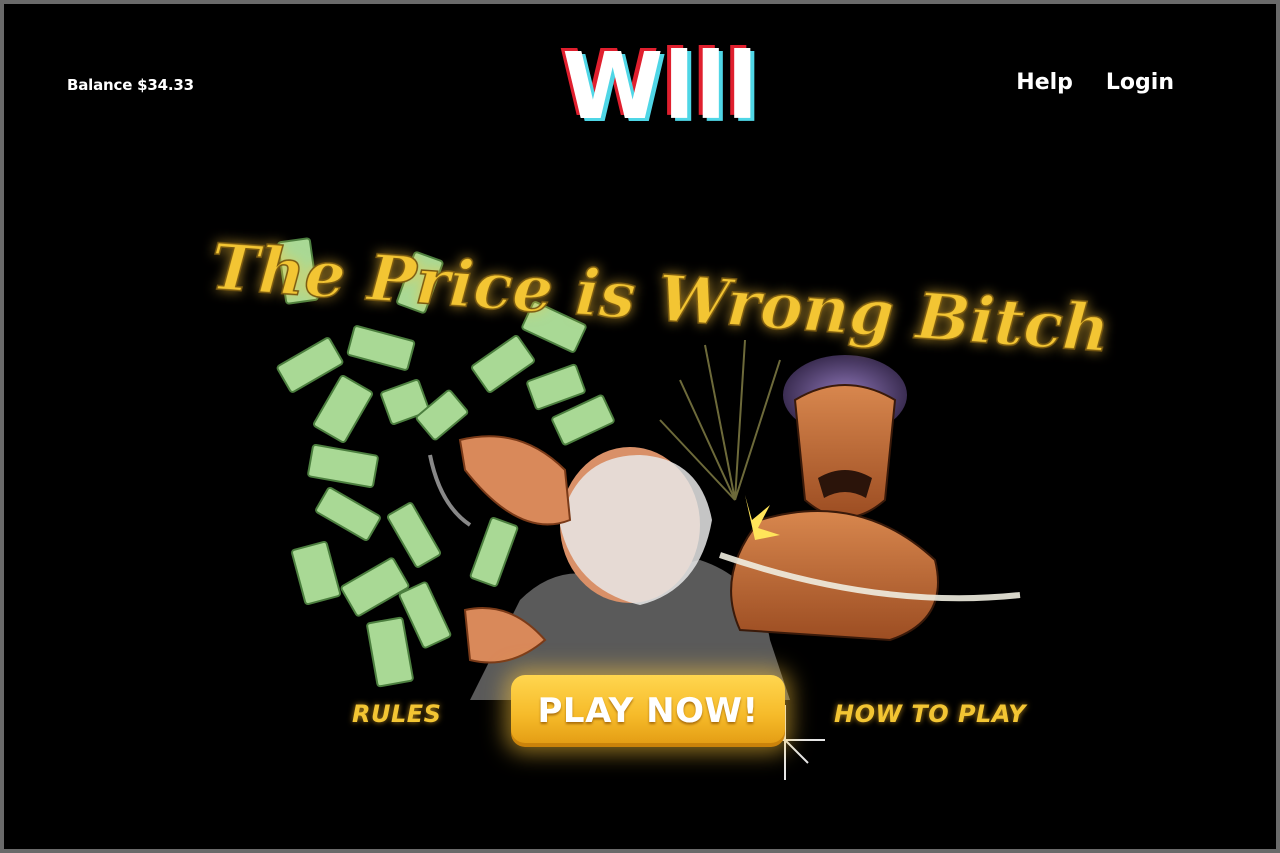 This screenshot has height=853, width=1280. What do you see at coordinates (870, 498) in the screenshot?
I see `afro-fighter-figure` at bounding box center [870, 498].